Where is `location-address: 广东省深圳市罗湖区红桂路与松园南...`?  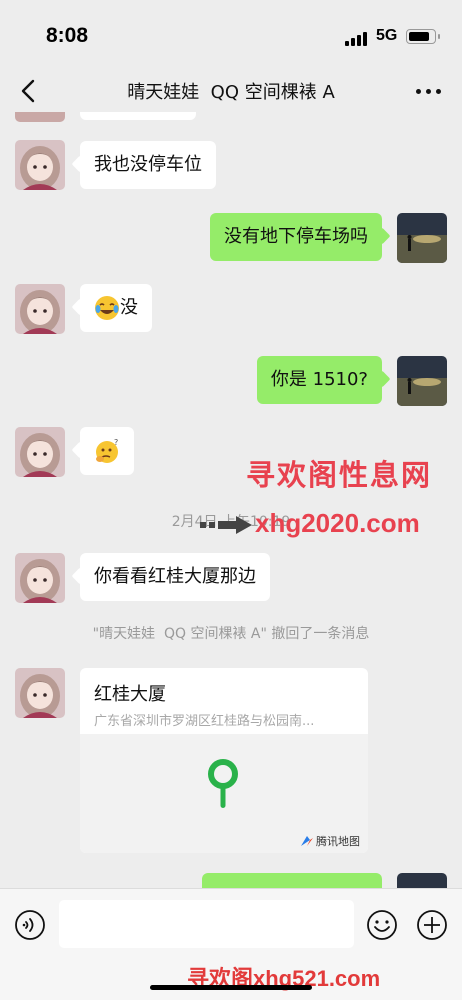 location-address: 广东省深圳市罗湖区红桂路与松园南... is located at coordinates (204, 721).